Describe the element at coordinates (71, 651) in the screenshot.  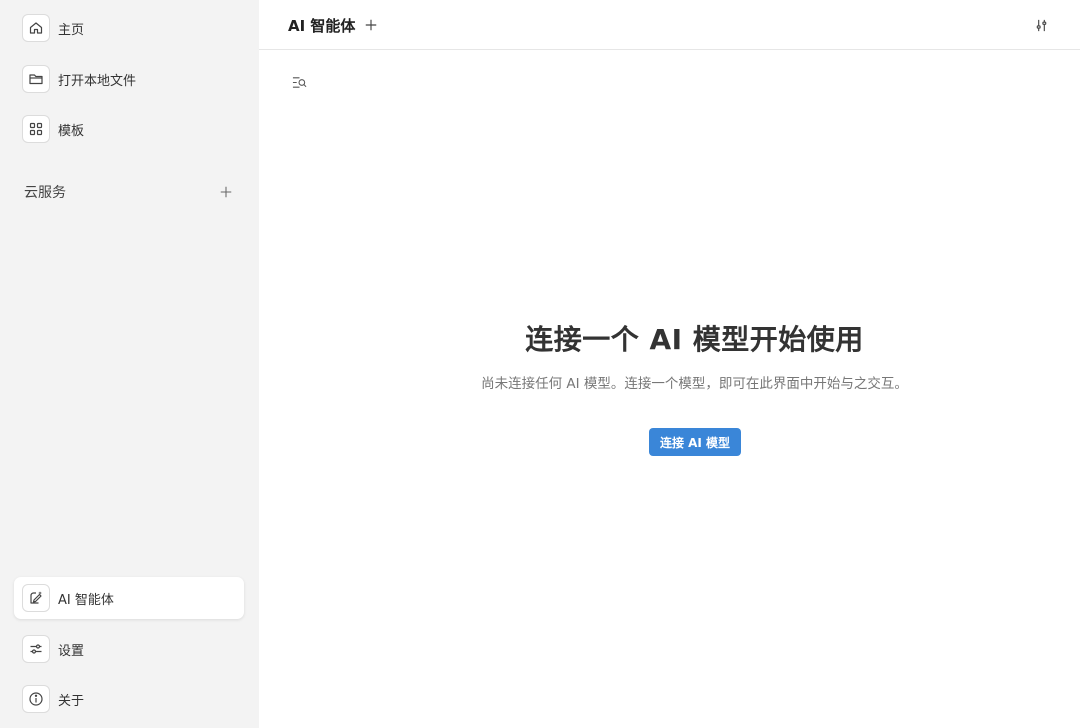
I see `nav-item-label: 设置` at that location.